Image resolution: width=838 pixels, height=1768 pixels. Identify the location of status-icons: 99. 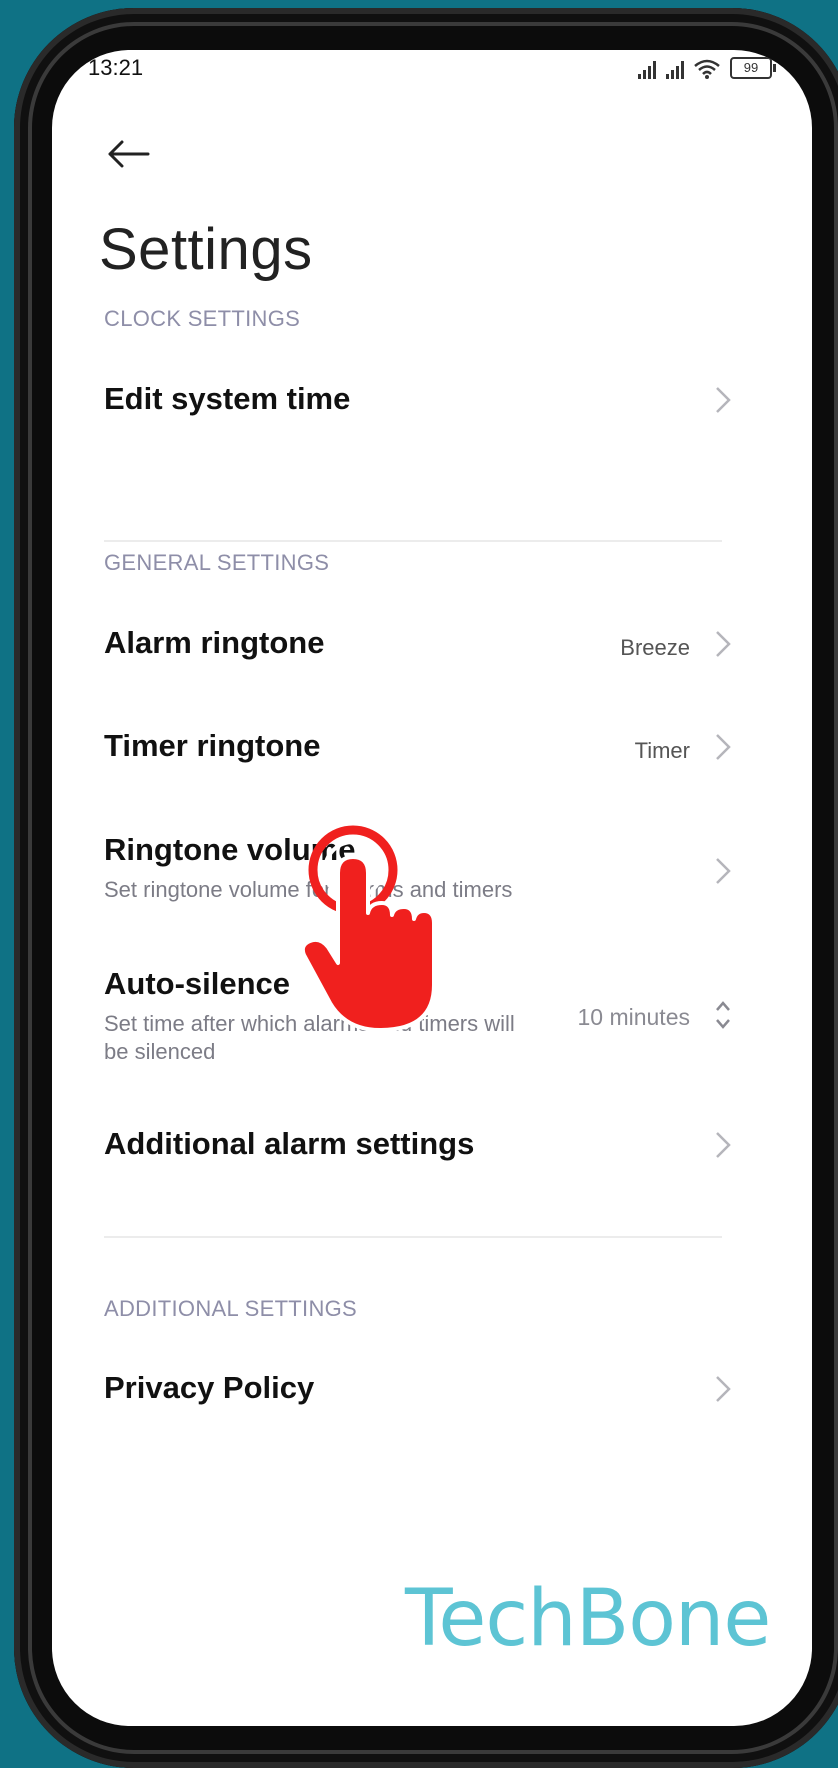
(707, 68).